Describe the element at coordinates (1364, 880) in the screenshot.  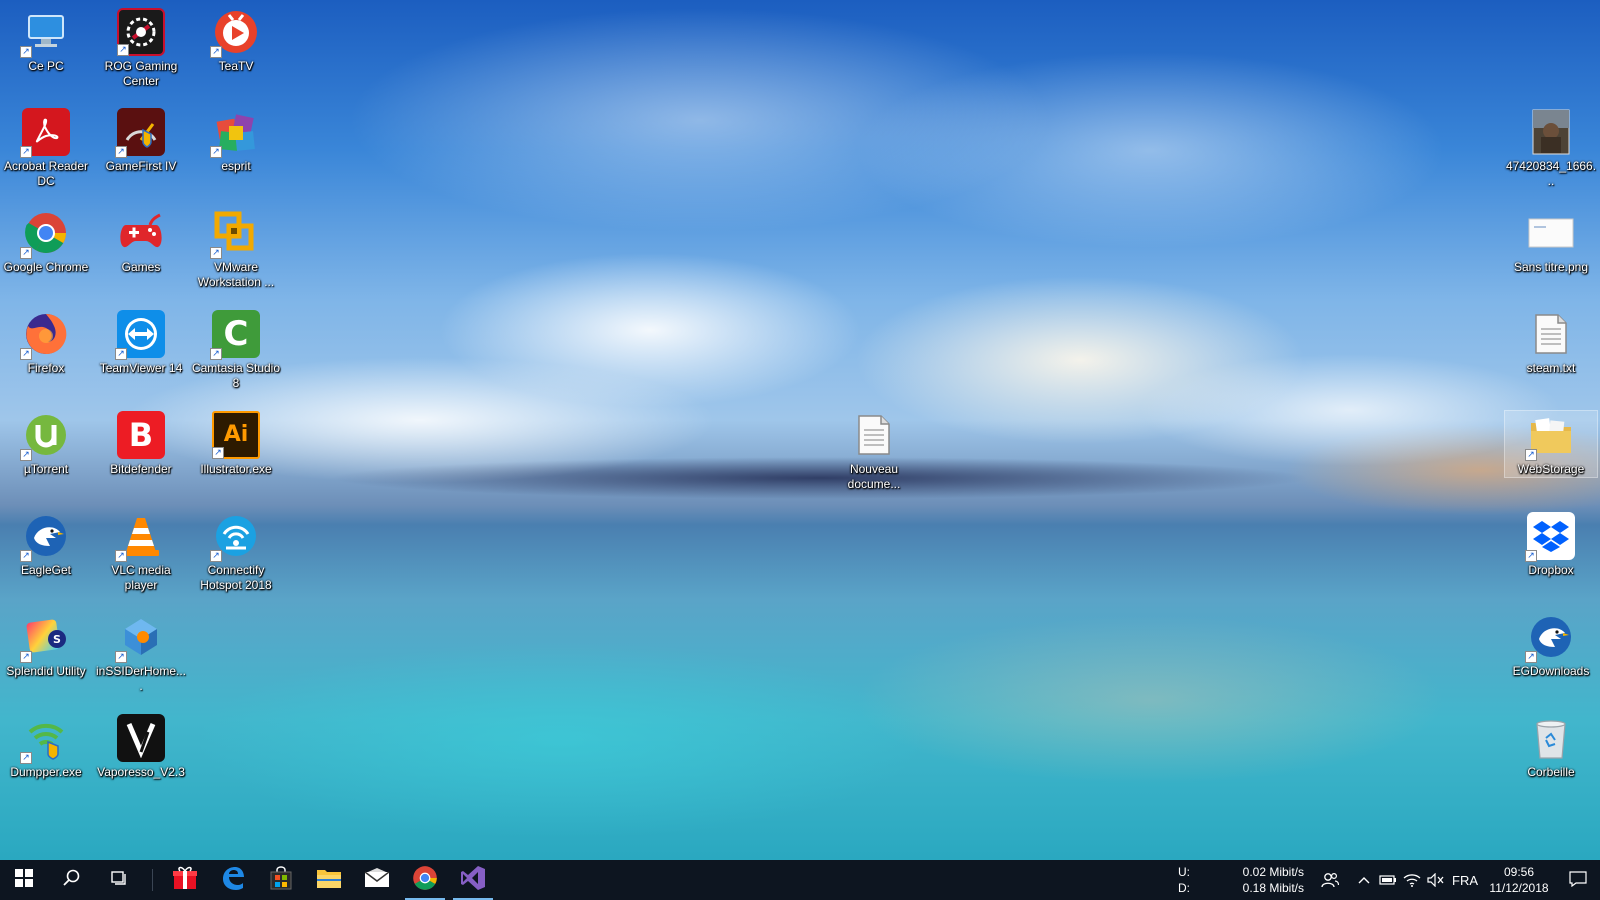
I see `chevron-up-icon` at that location.